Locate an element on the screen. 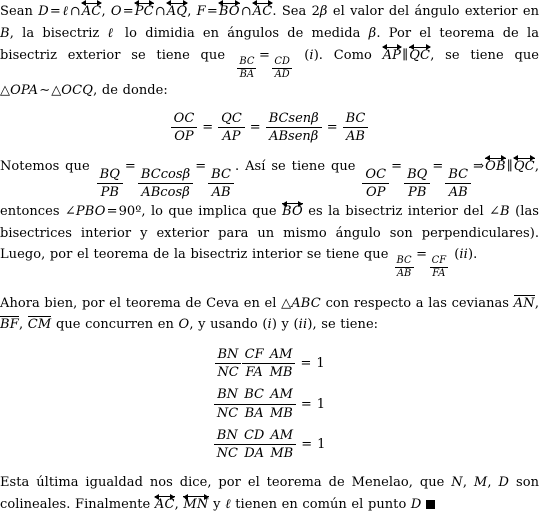  math-identifier: F is located at coordinates (201, 11).